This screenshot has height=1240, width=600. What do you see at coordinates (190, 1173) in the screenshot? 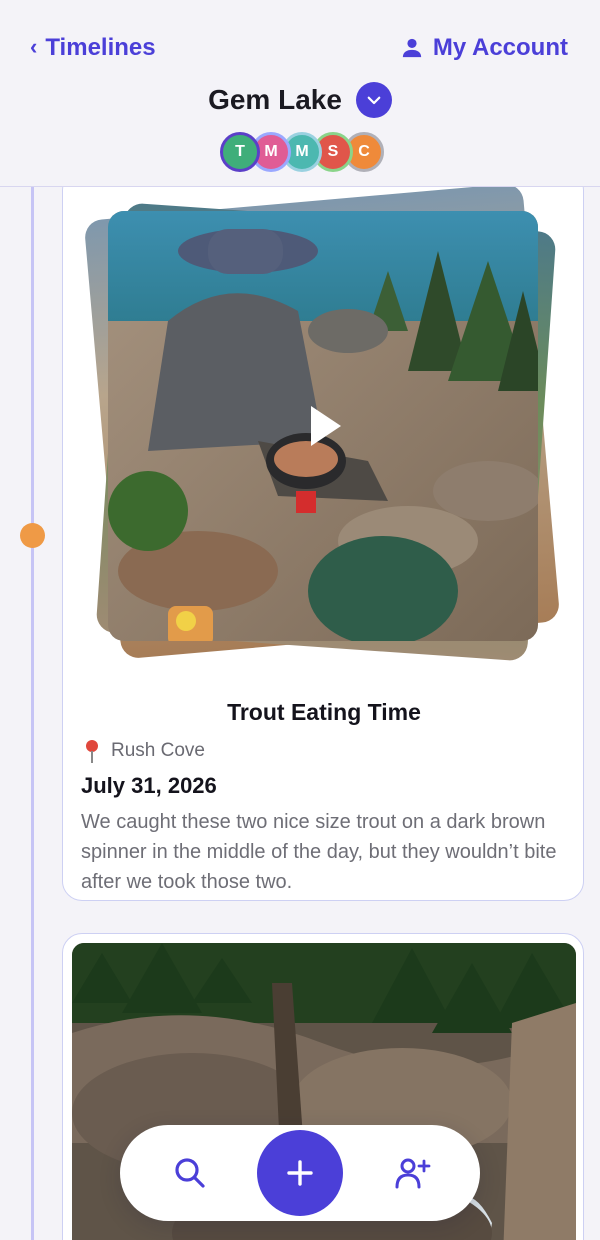
I see `search-icon` at bounding box center [190, 1173].